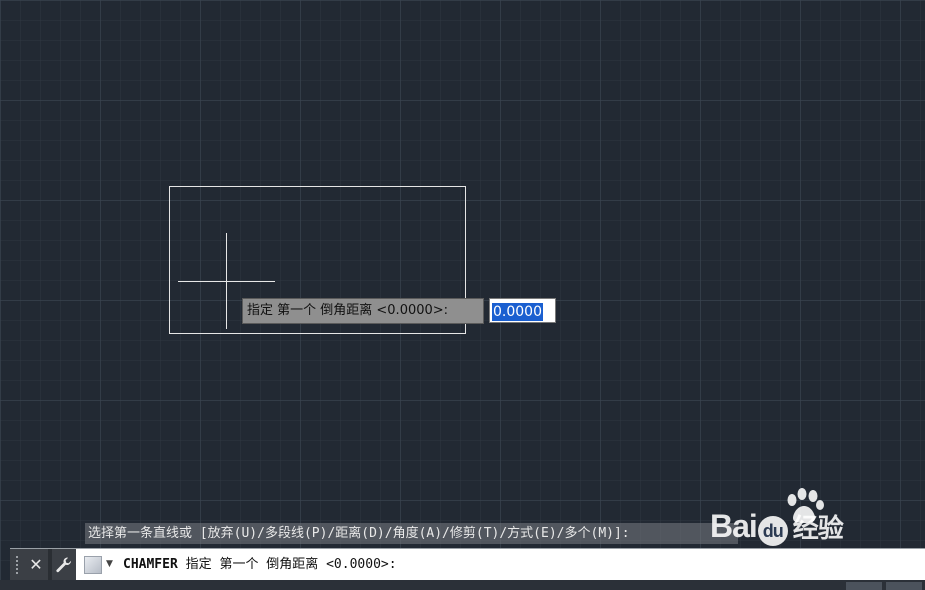 The width and height of the screenshot is (925, 590). What do you see at coordinates (93, 565) in the screenshot?
I see `command-doc-icon` at bounding box center [93, 565].